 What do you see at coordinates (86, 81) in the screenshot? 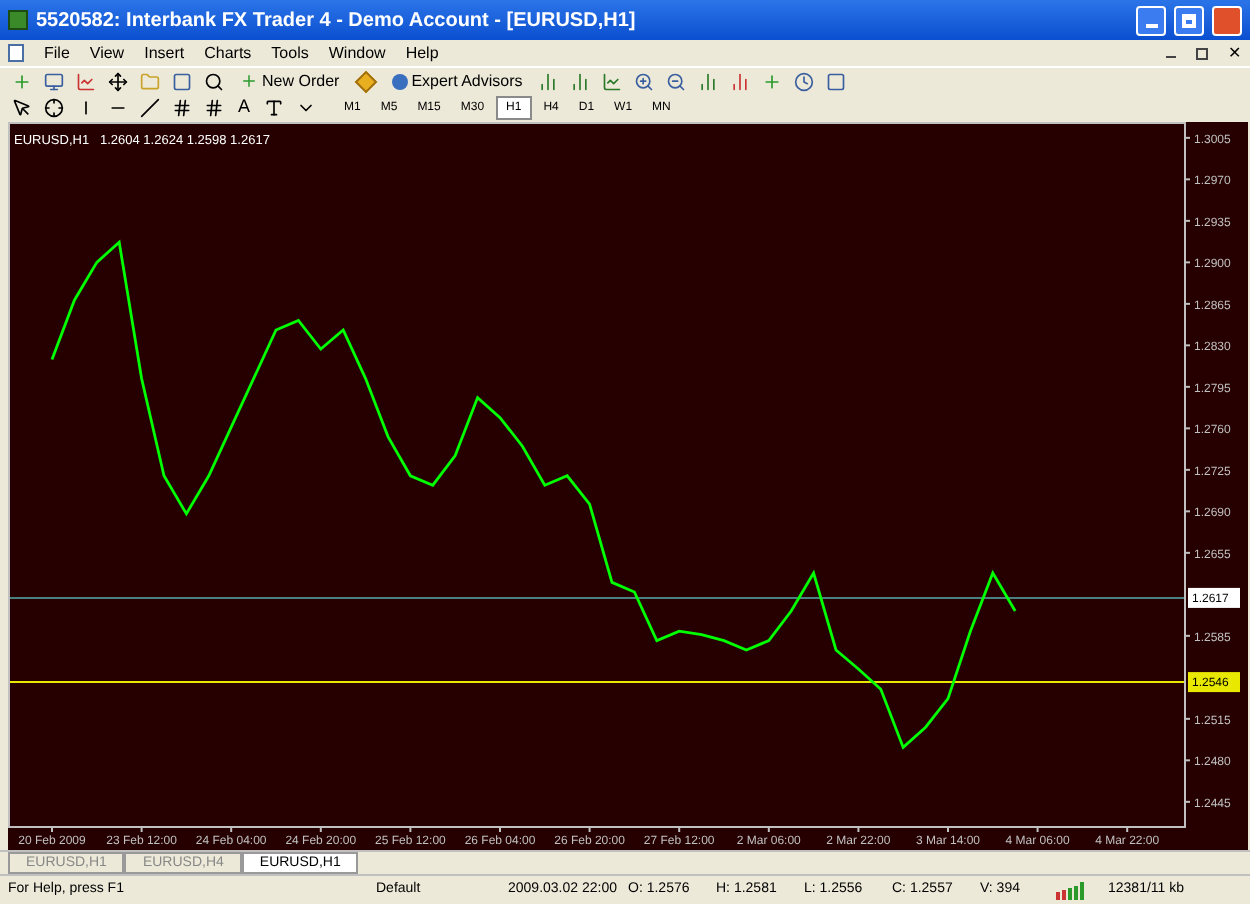
I see `chart-icon` at bounding box center [86, 81].